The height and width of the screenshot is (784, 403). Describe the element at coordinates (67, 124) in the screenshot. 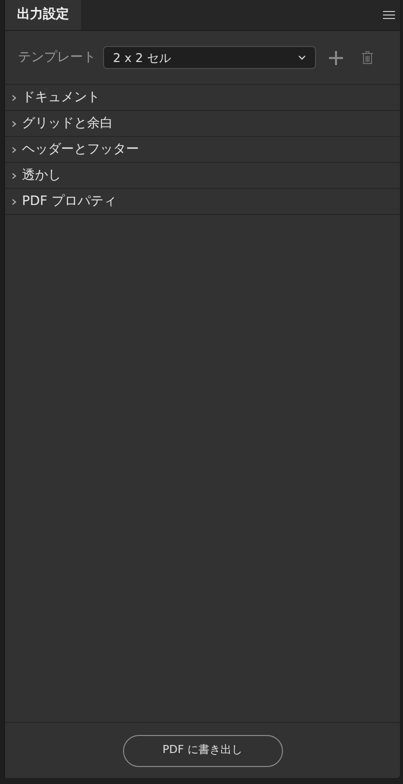

I see `section-header: グリッドと余白` at that location.